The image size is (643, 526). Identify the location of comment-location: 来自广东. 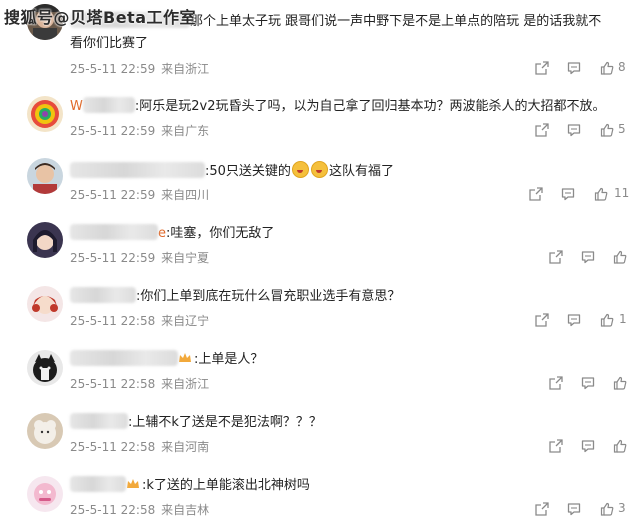
(185, 131).